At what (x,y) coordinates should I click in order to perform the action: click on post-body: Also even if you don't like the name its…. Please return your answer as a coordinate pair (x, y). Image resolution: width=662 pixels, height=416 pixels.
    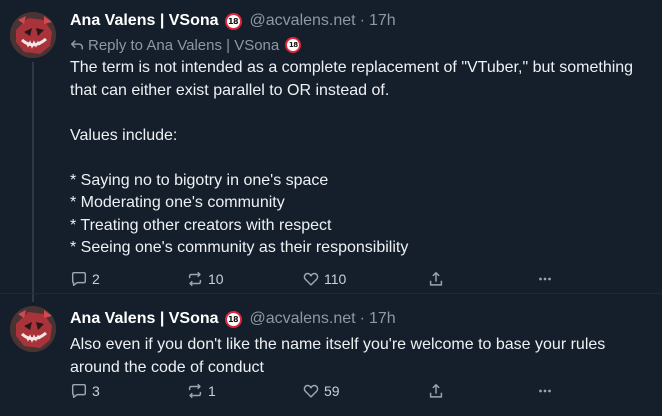
    Looking at the image, I should click on (360, 356).